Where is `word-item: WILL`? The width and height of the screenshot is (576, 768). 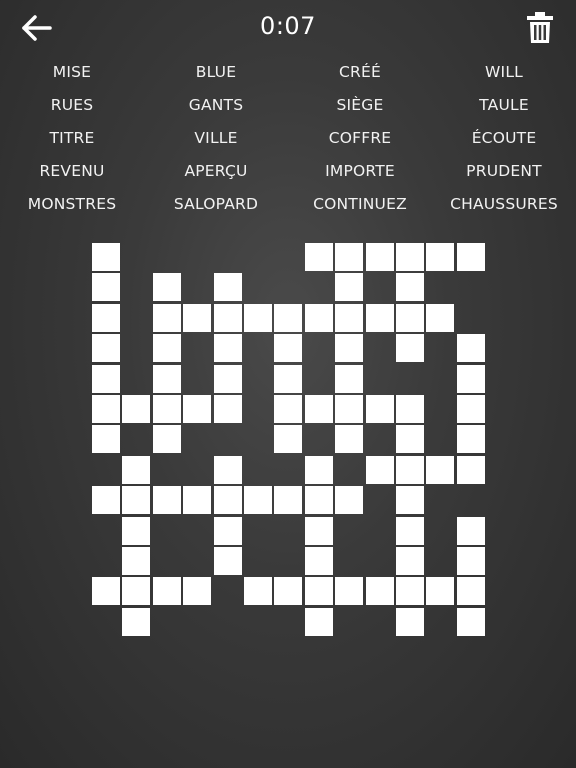
word-item: WILL is located at coordinates (504, 72).